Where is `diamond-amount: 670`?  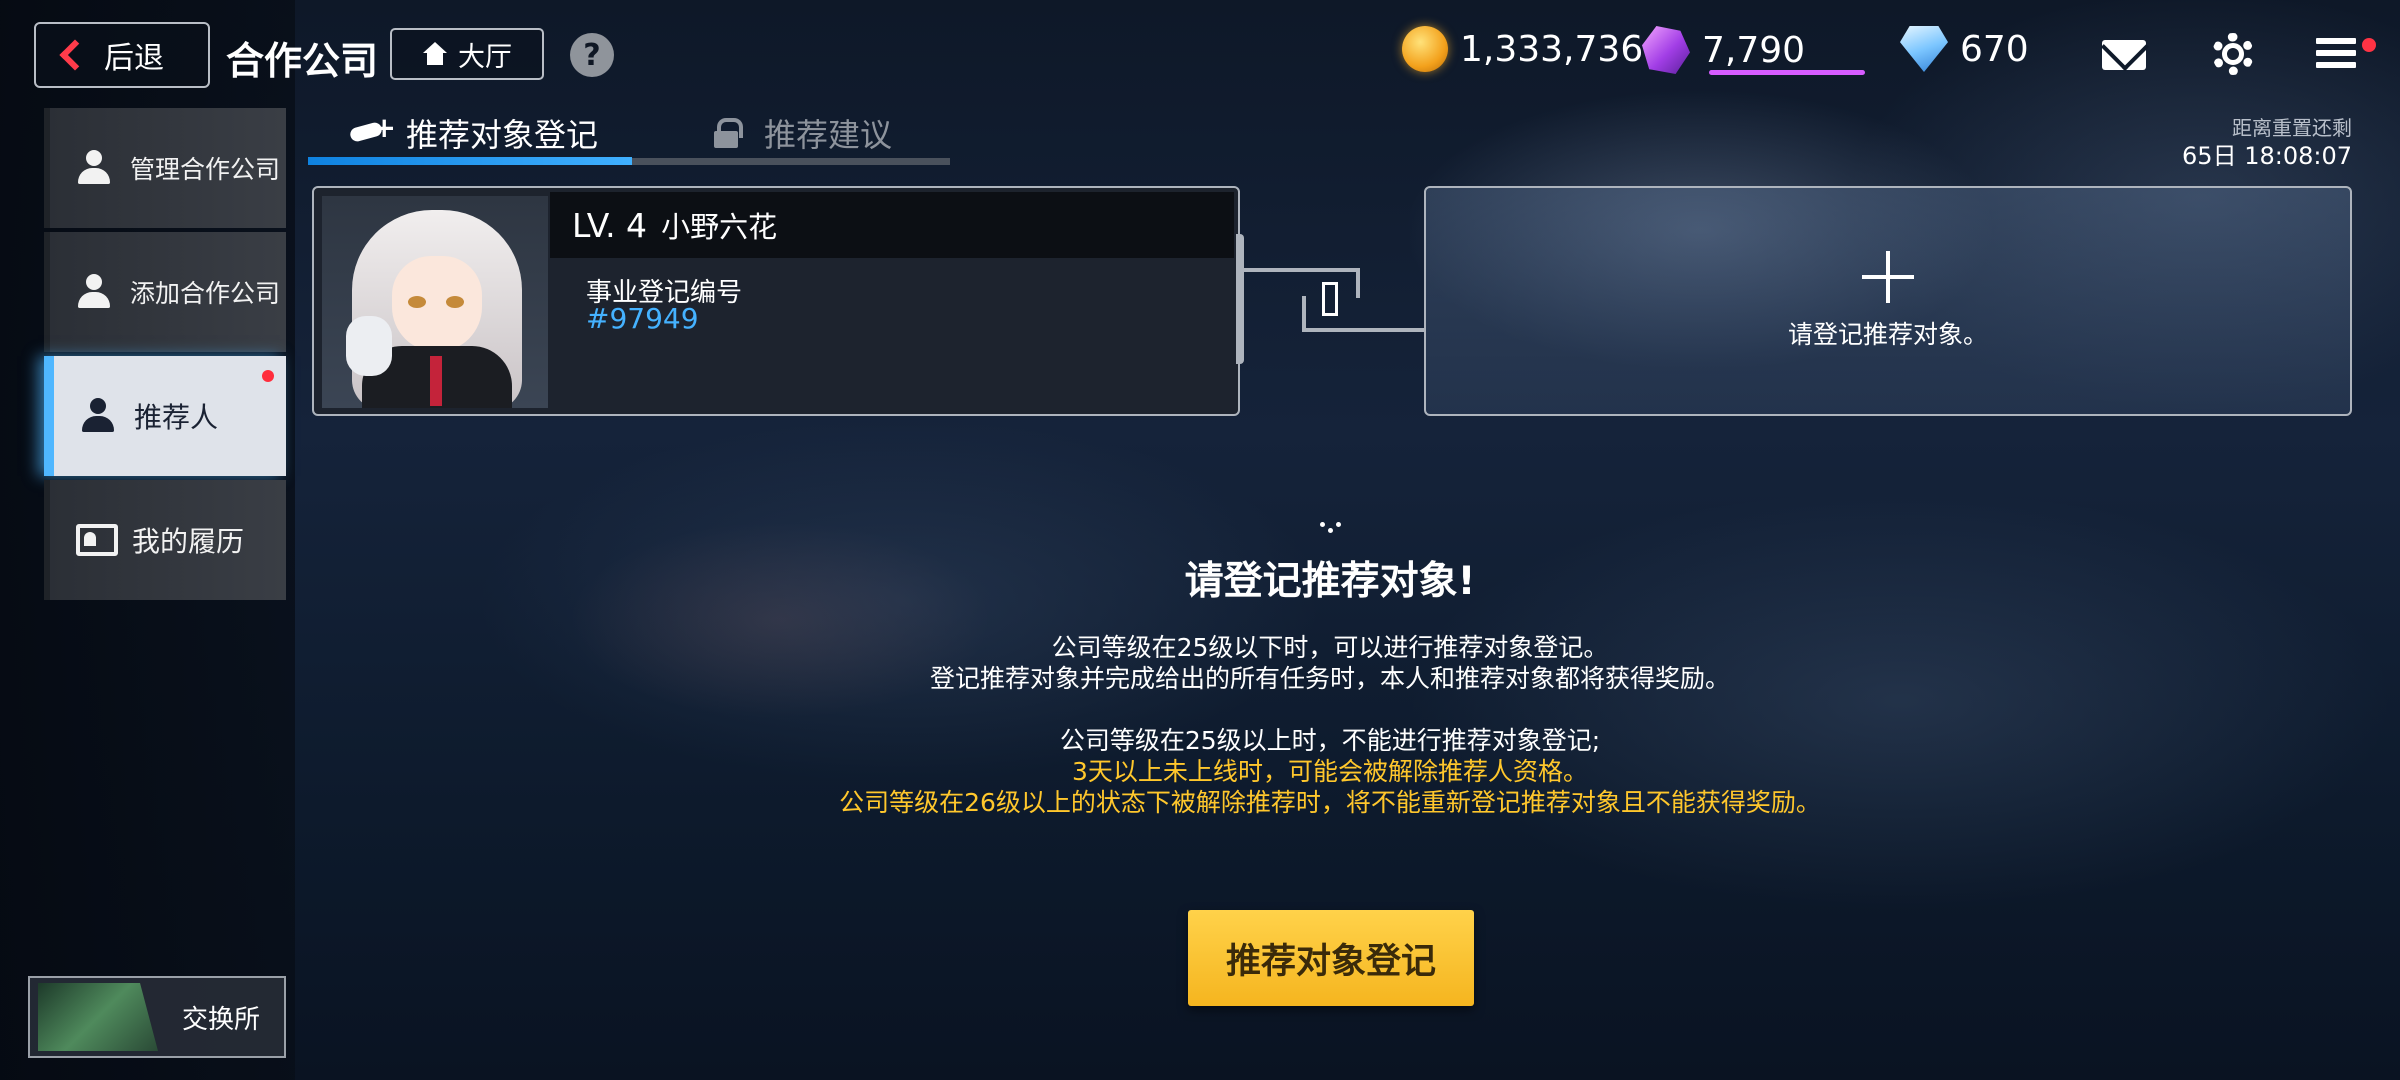 diamond-amount: 670 is located at coordinates (1994, 49).